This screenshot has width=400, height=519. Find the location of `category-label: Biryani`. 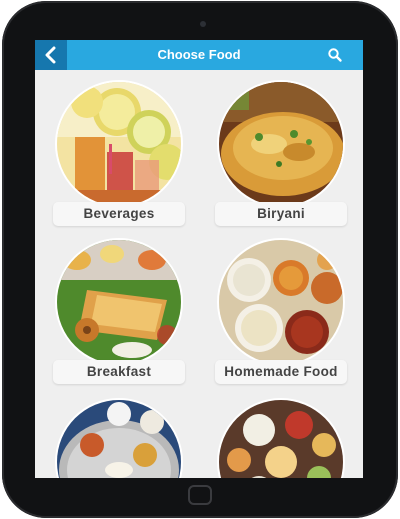

category-label: Biryani is located at coordinates (281, 214).